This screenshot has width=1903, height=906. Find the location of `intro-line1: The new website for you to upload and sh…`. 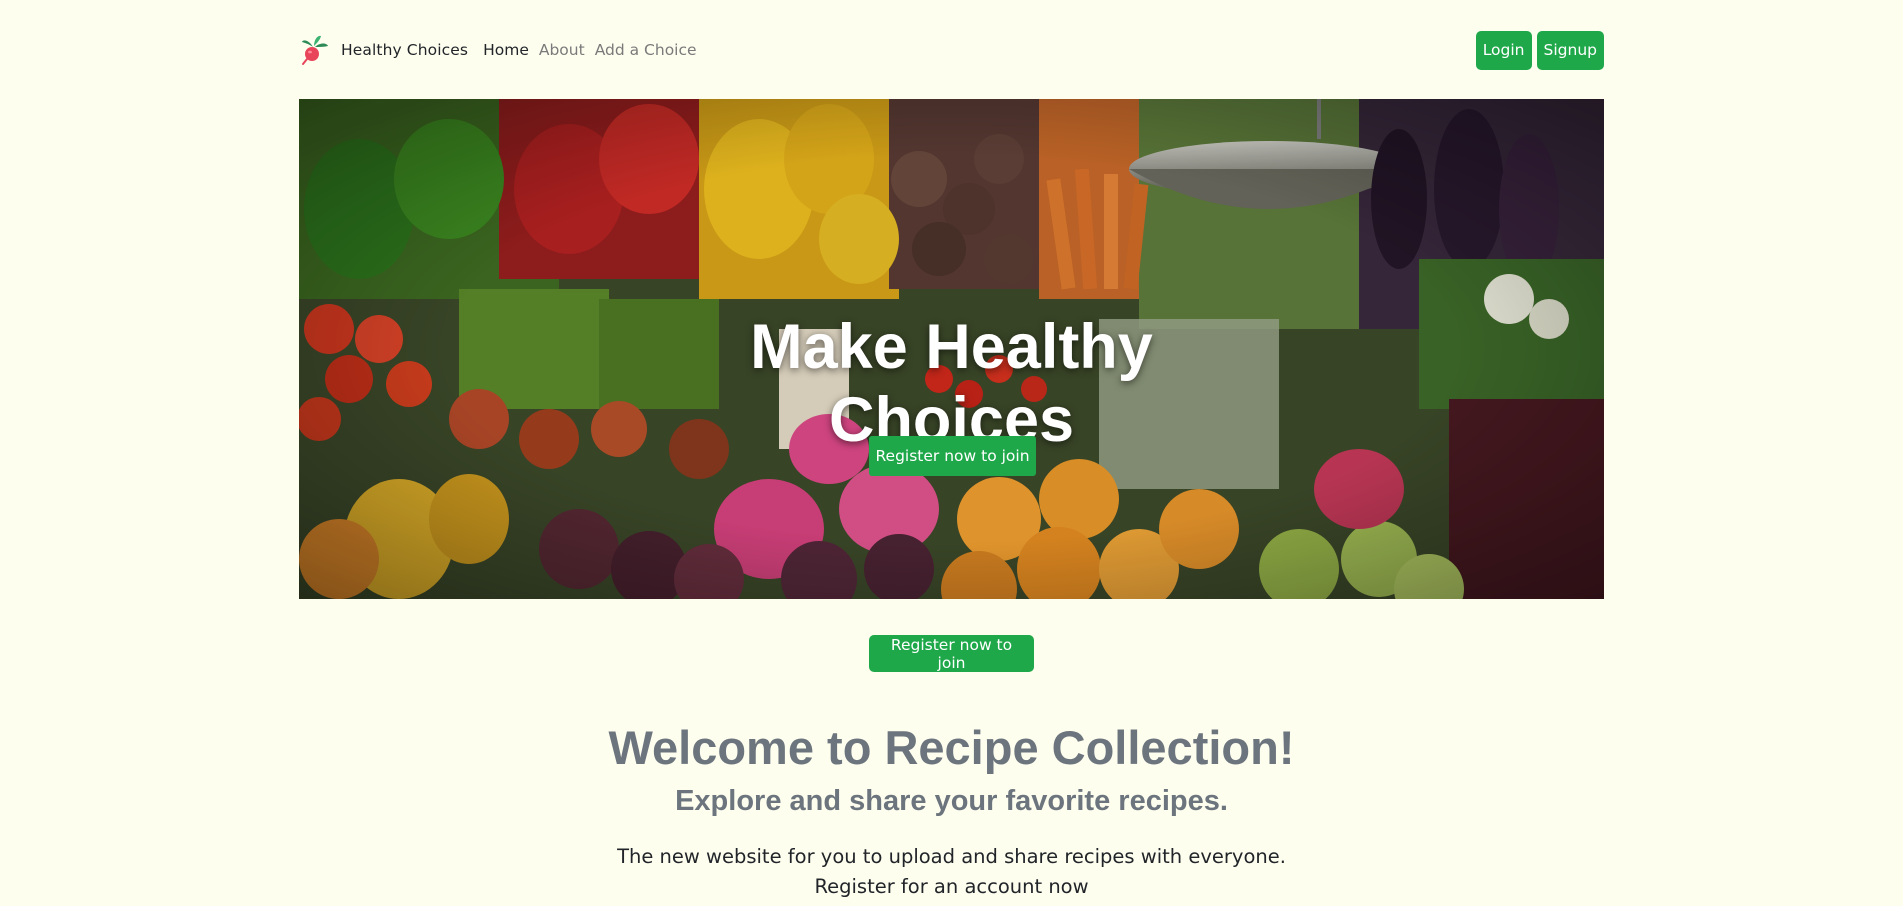

intro-line1: The new website for you to upload and sh… is located at coordinates (951, 856).